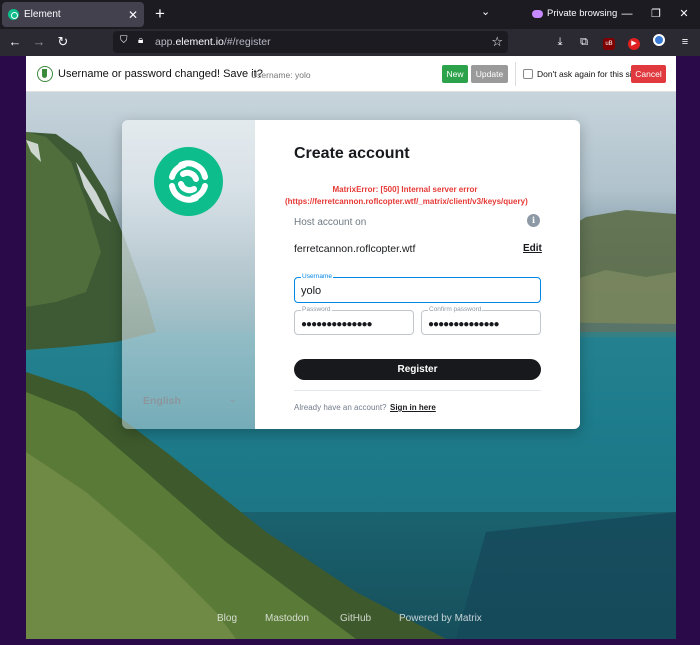  Describe the element at coordinates (656, 14) in the screenshot. I see `restore-icon: ❐` at that location.